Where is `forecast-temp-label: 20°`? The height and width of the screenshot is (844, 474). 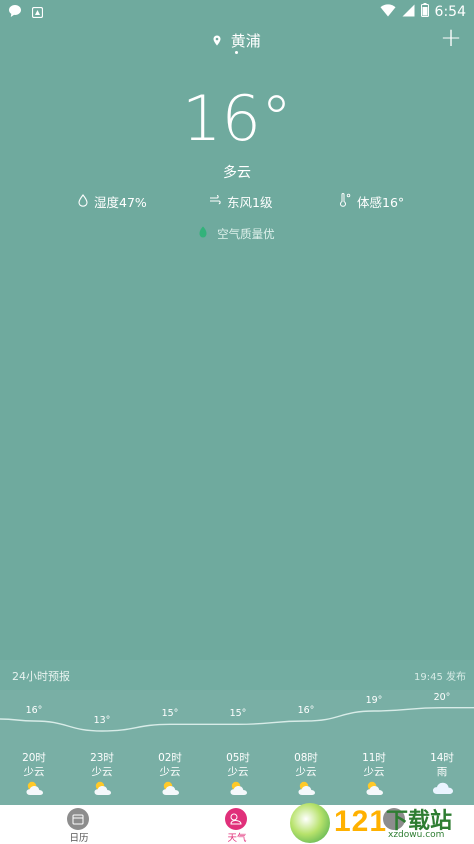 forecast-temp-label: 20° is located at coordinates (442, 697).